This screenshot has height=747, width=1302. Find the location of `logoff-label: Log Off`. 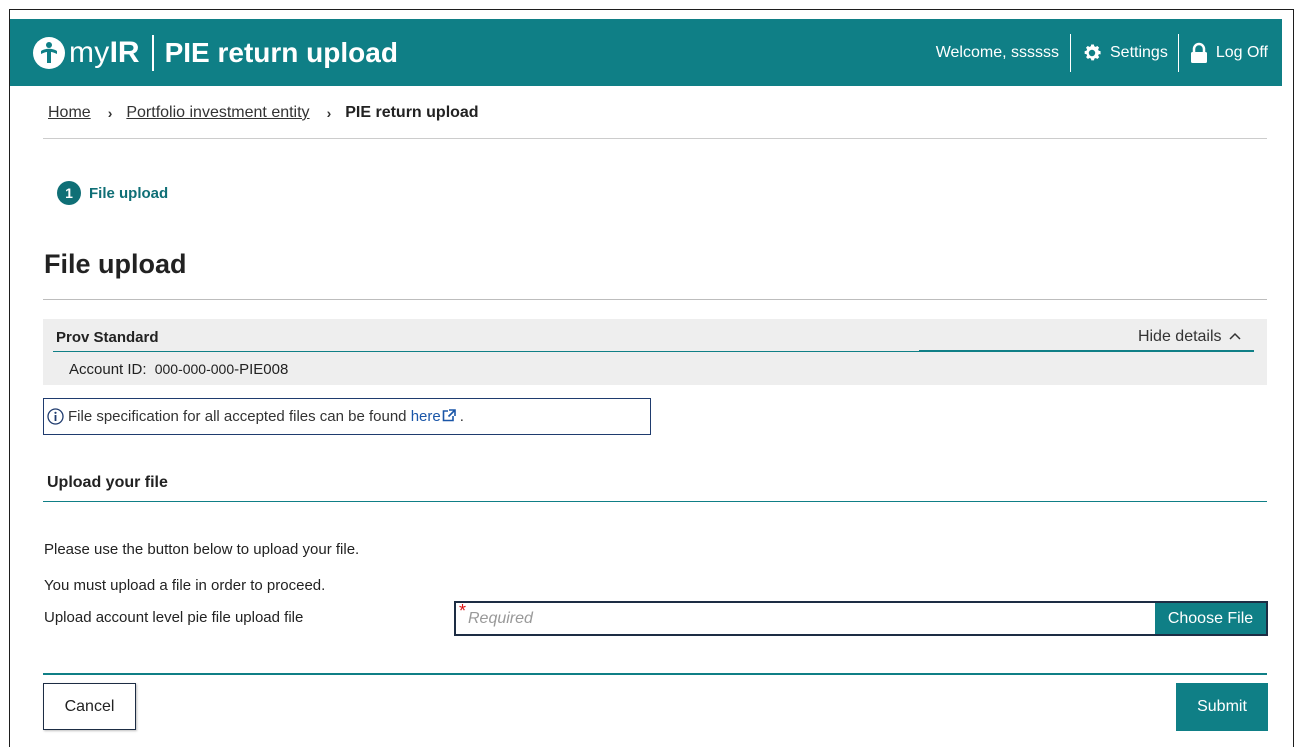

logoff-label: Log Off is located at coordinates (1241, 52).